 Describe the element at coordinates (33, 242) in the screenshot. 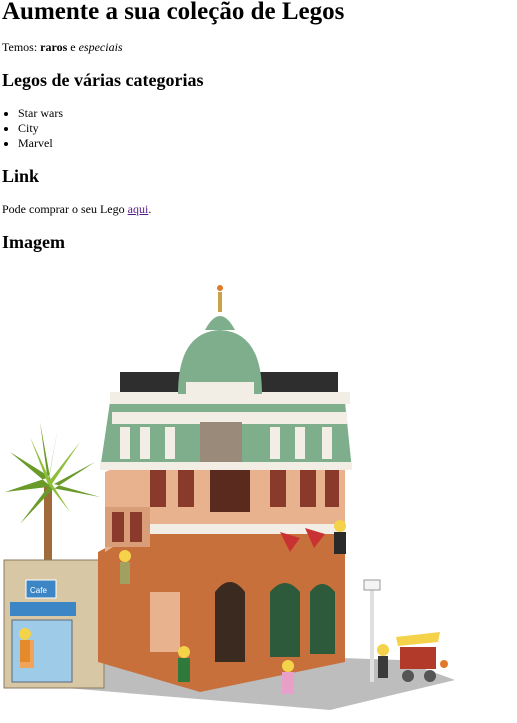

I see `image-heading: Imagem` at that location.